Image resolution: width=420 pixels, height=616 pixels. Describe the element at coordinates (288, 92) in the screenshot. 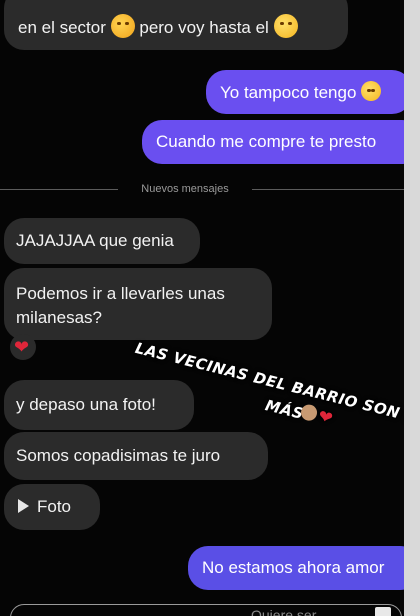

I see `message-text: Yo tampoco tengo` at that location.